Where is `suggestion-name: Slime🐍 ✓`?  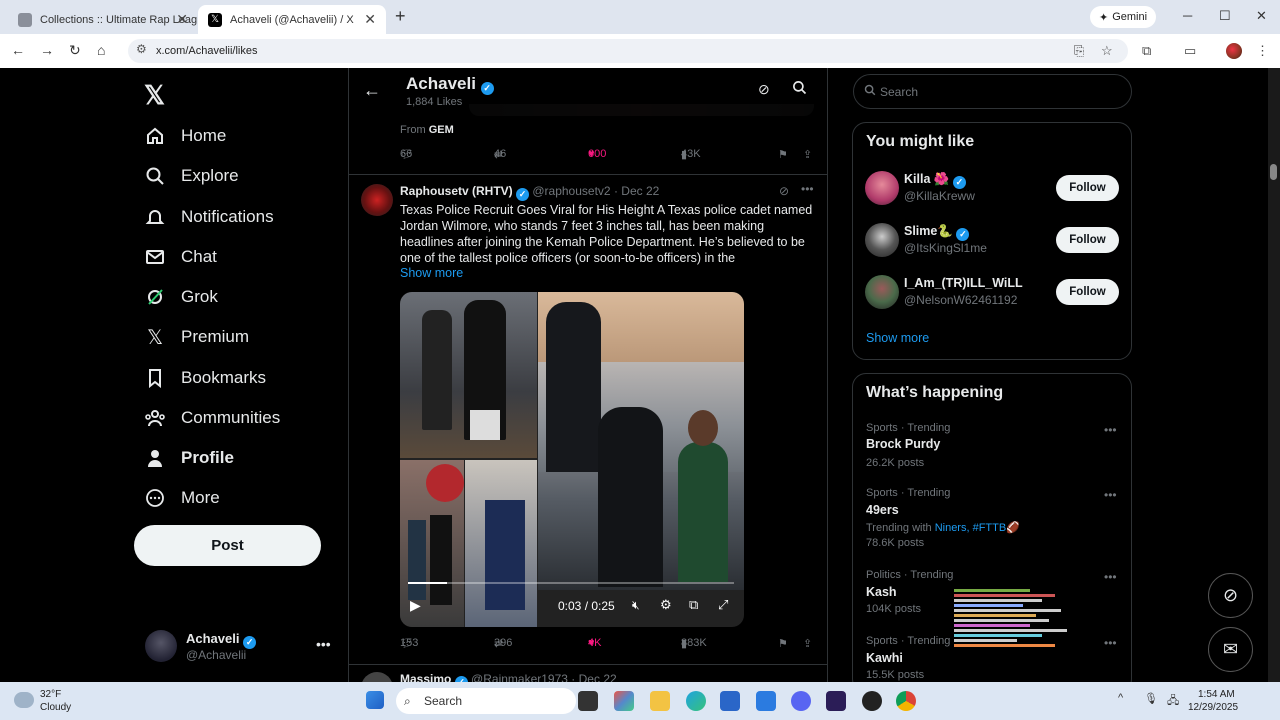
suggestion-name: Slime🐍 ✓ is located at coordinates (937, 232).